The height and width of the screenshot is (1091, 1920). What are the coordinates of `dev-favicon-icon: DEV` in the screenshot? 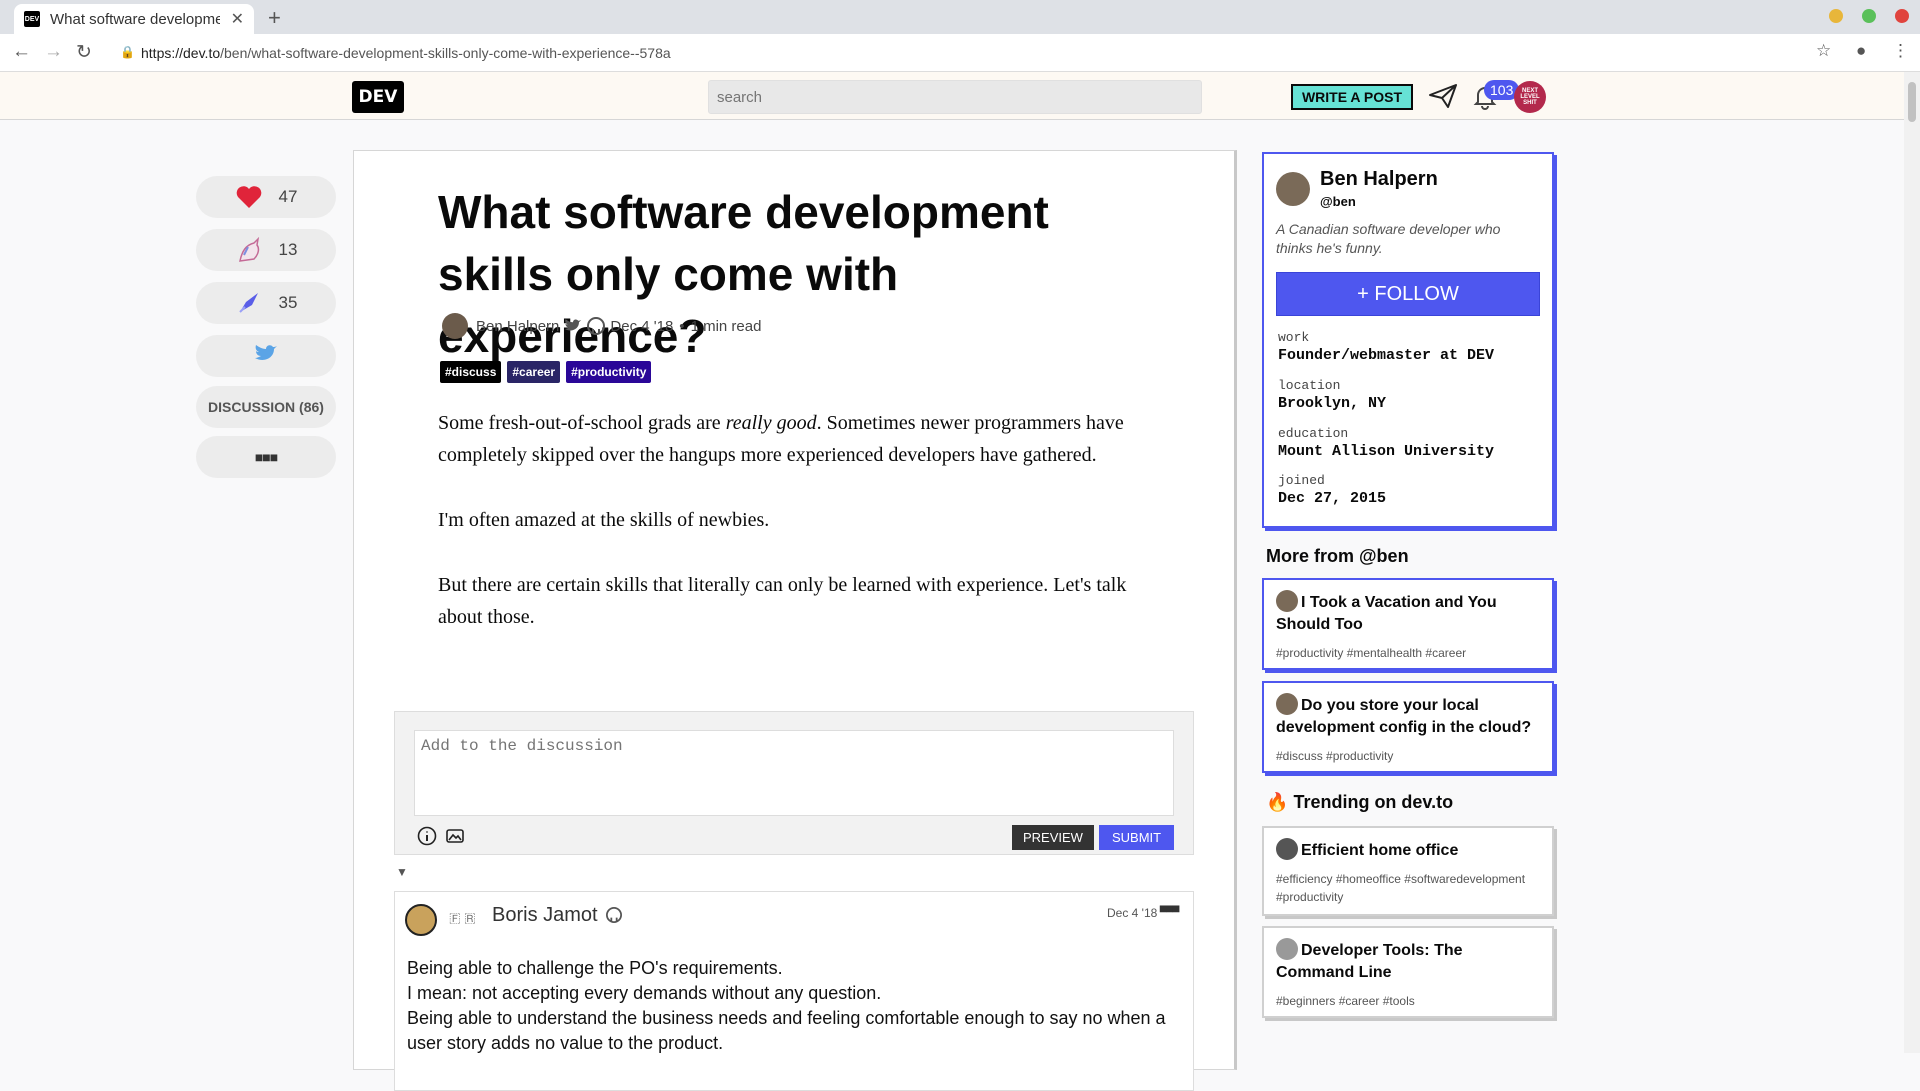 It's located at (32, 19).